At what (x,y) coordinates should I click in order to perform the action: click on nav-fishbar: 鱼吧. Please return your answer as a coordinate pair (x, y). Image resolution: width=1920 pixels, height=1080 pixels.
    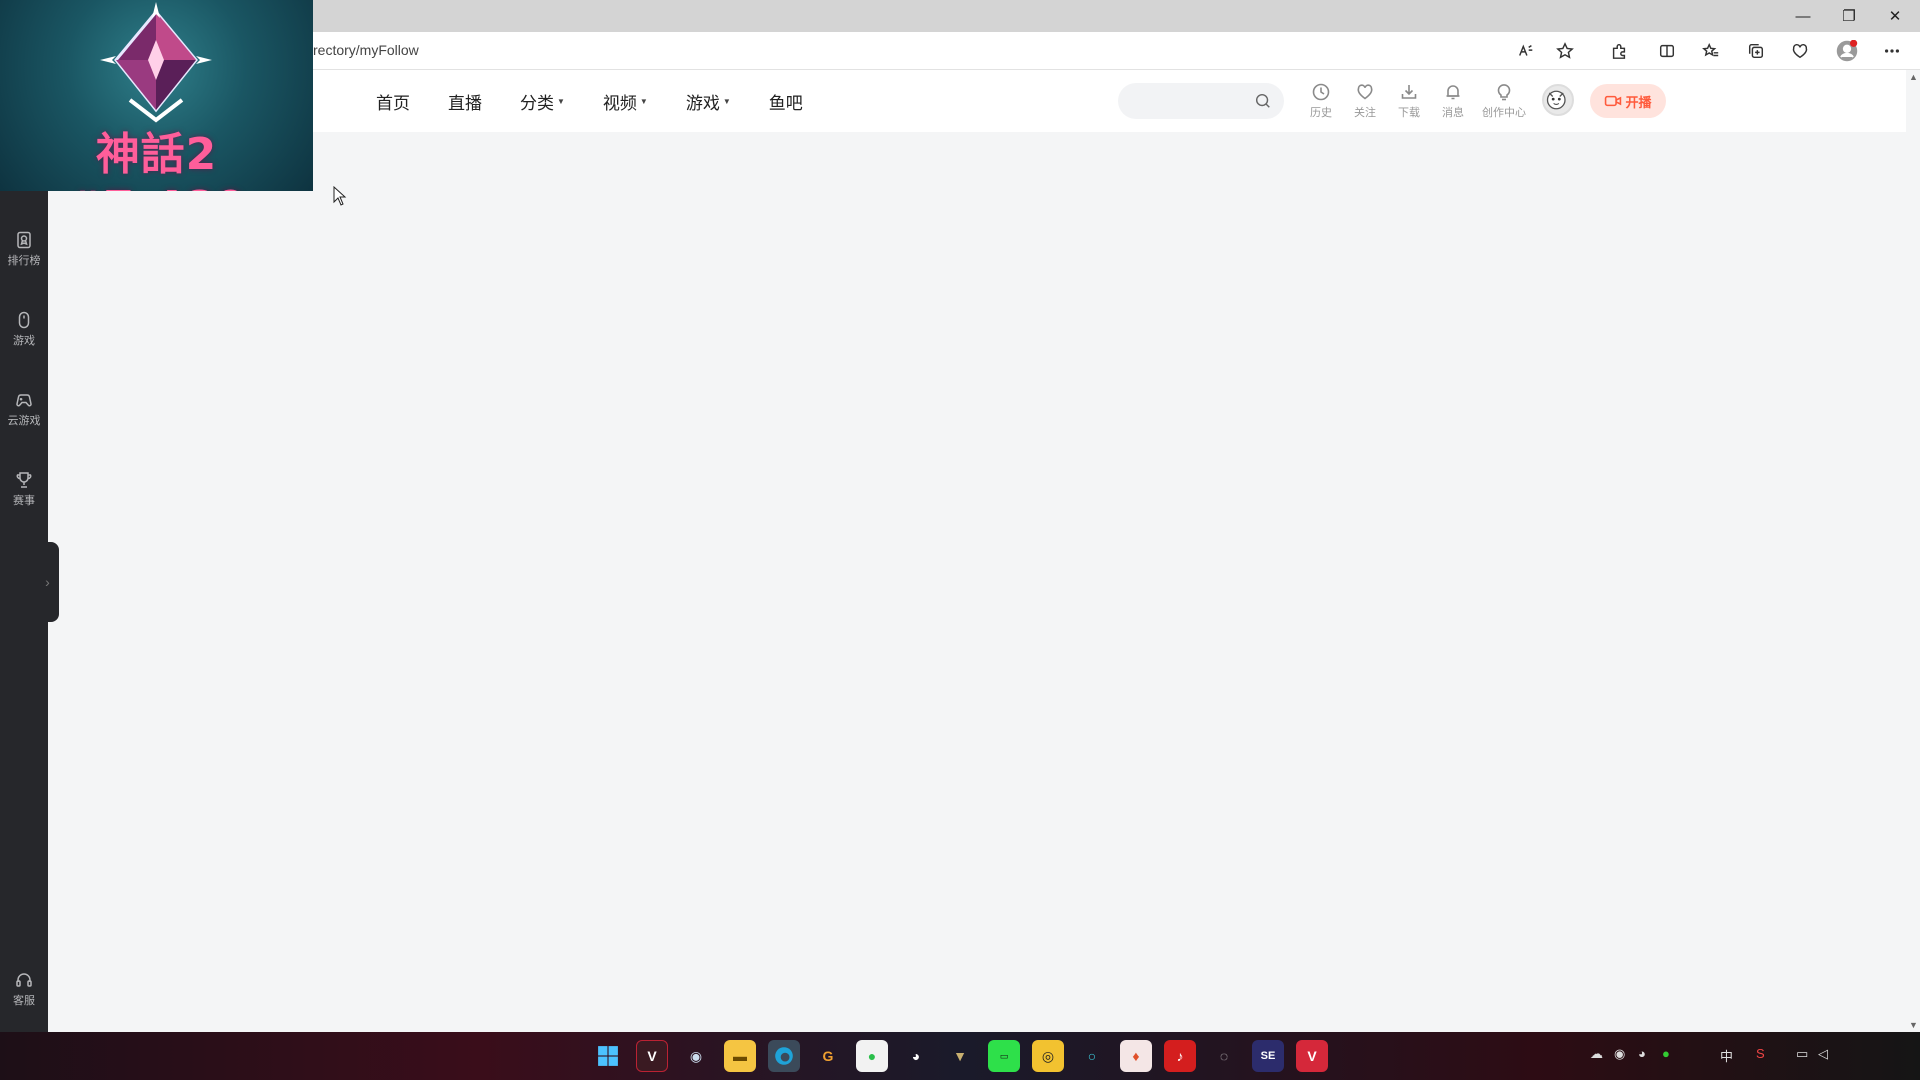
    Looking at the image, I should click on (786, 101).